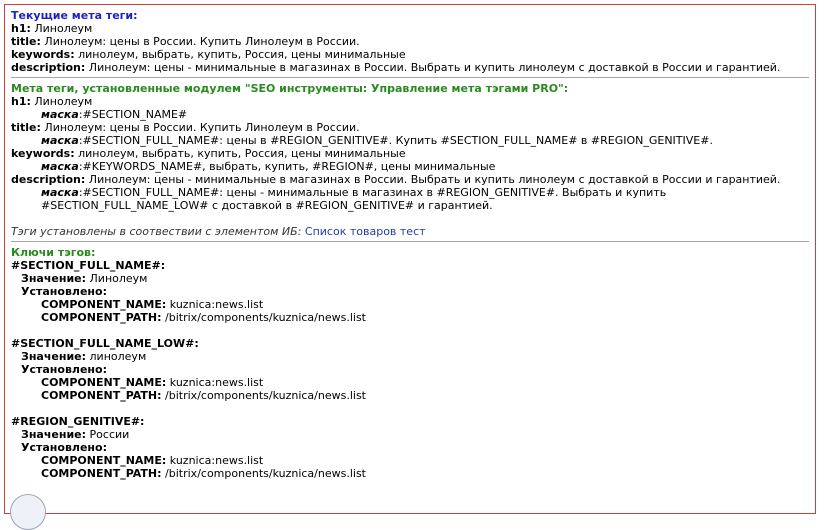 This screenshot has height=530, width=824. Describe the element at coordinates (410, 101) in the screenshot. I see `module-h1-row: h1: Линолеум` at that location.